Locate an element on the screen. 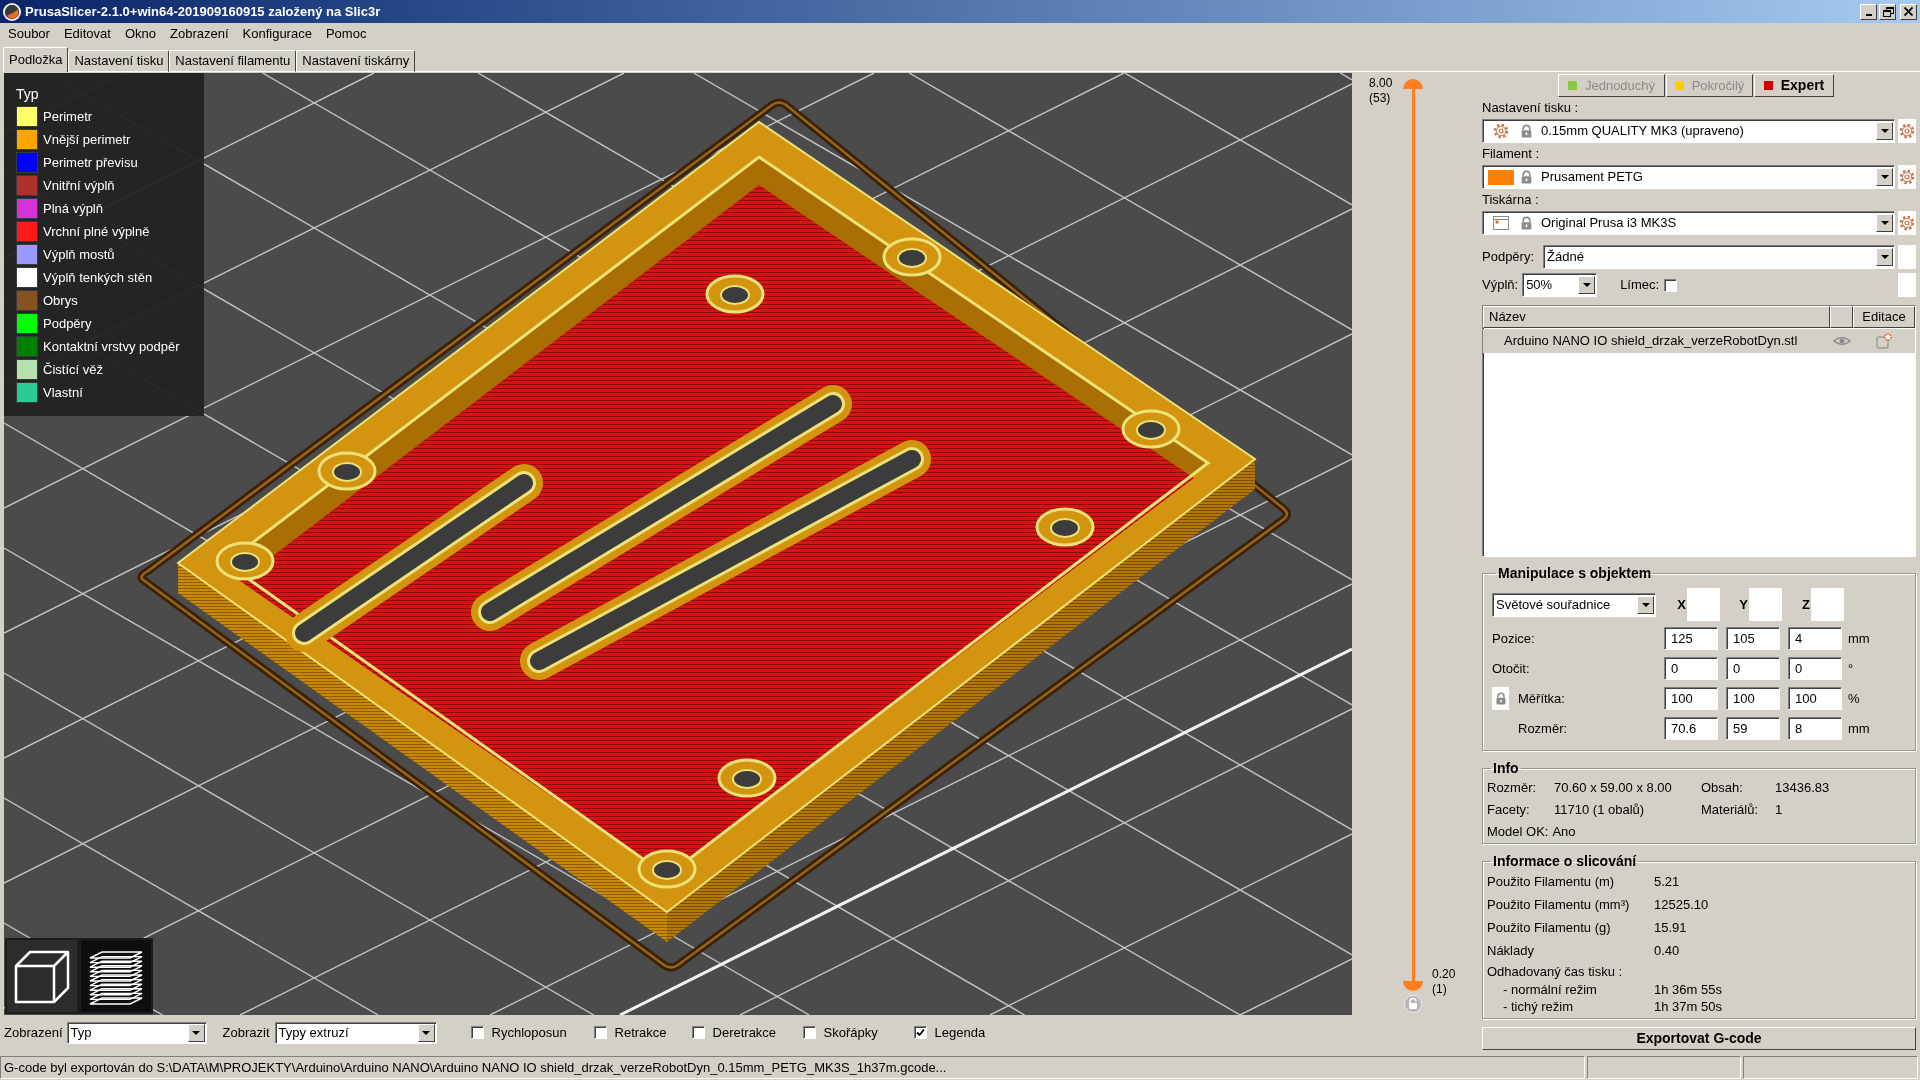 The height and width of the screenshot is (1080, 1920). menu-item: Zobrazení is located at coordinates (199, 34).